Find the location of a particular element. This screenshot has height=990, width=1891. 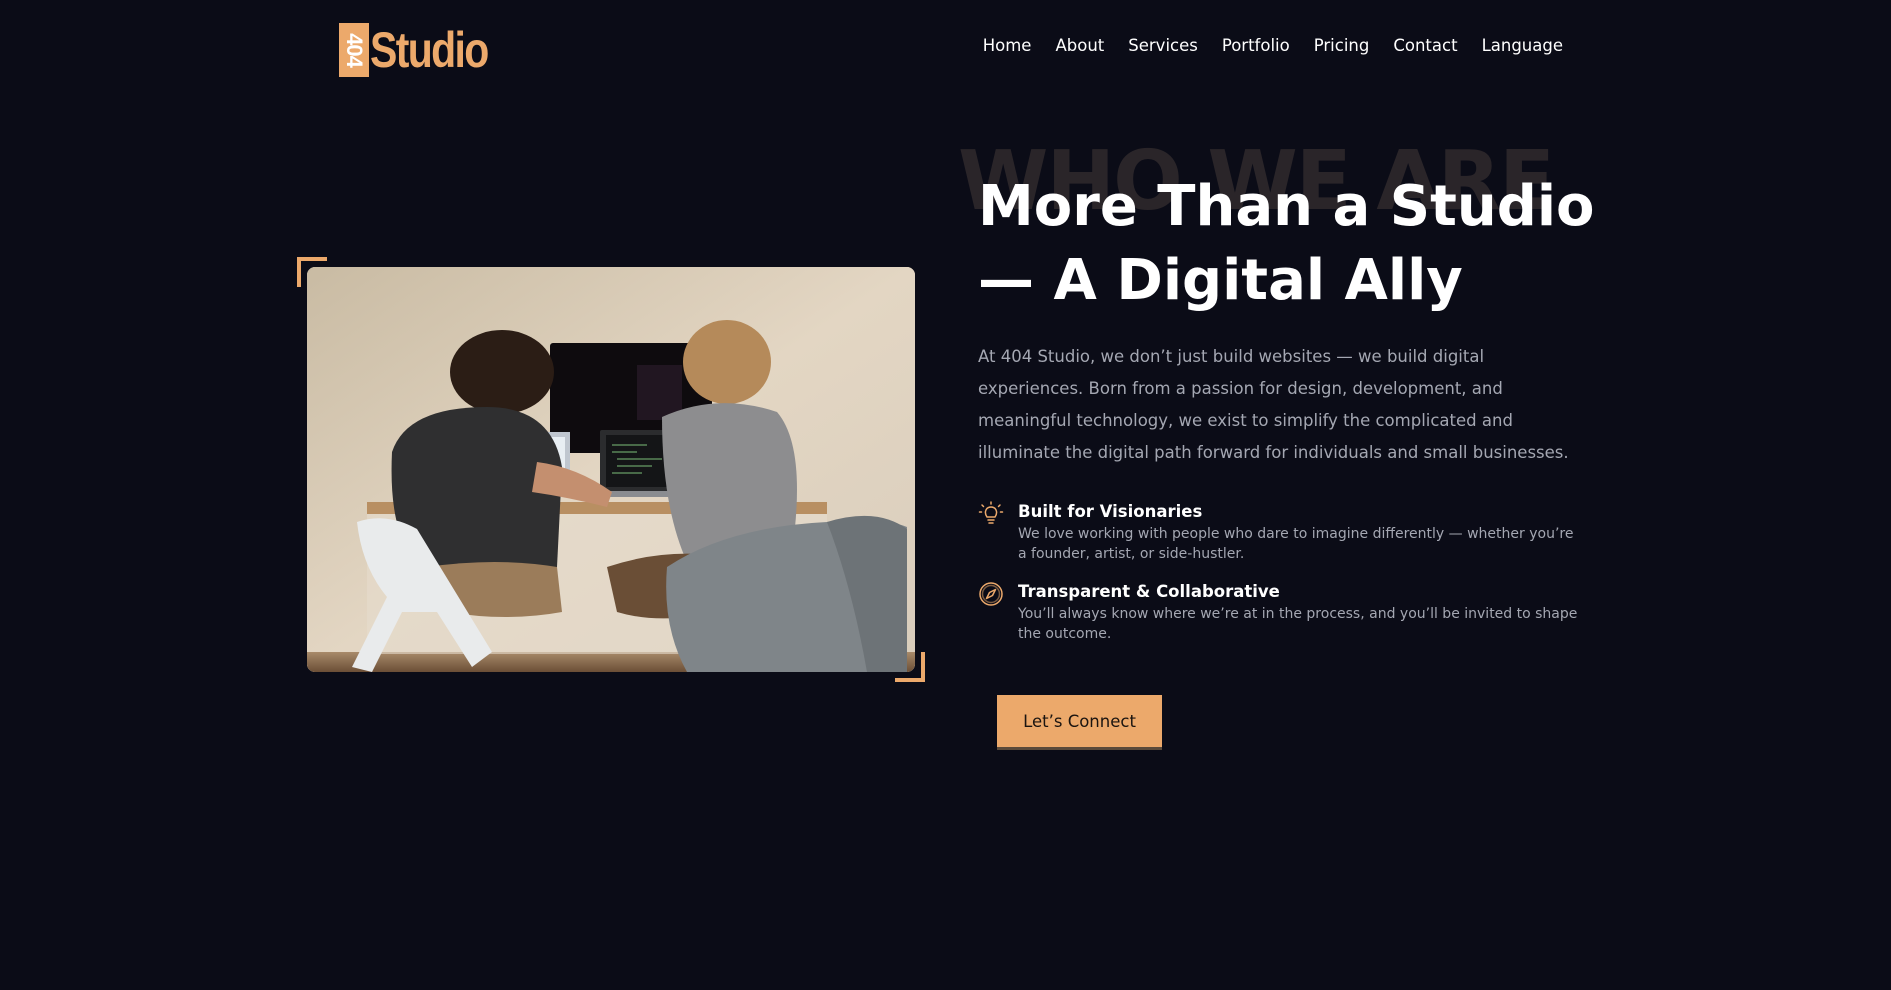

nav-portfolio: Portfolio is located at coordinates (1256, 46).